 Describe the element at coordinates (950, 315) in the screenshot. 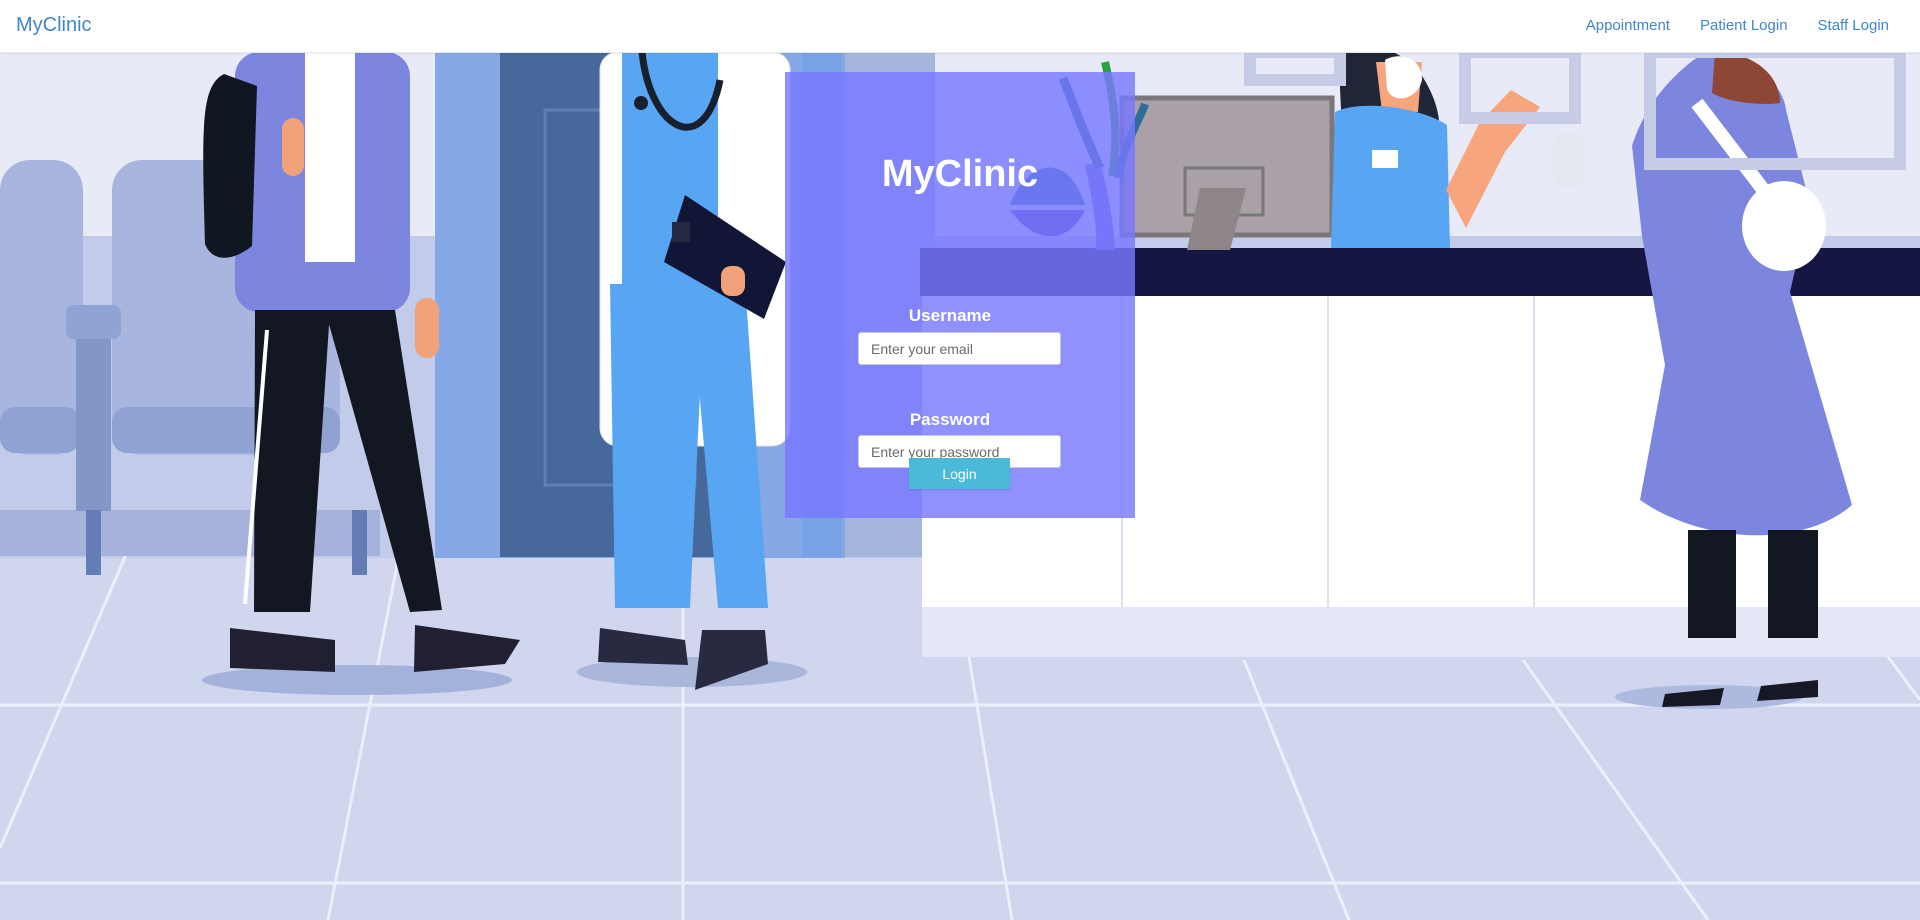

I see `username-label: Username` at that location.